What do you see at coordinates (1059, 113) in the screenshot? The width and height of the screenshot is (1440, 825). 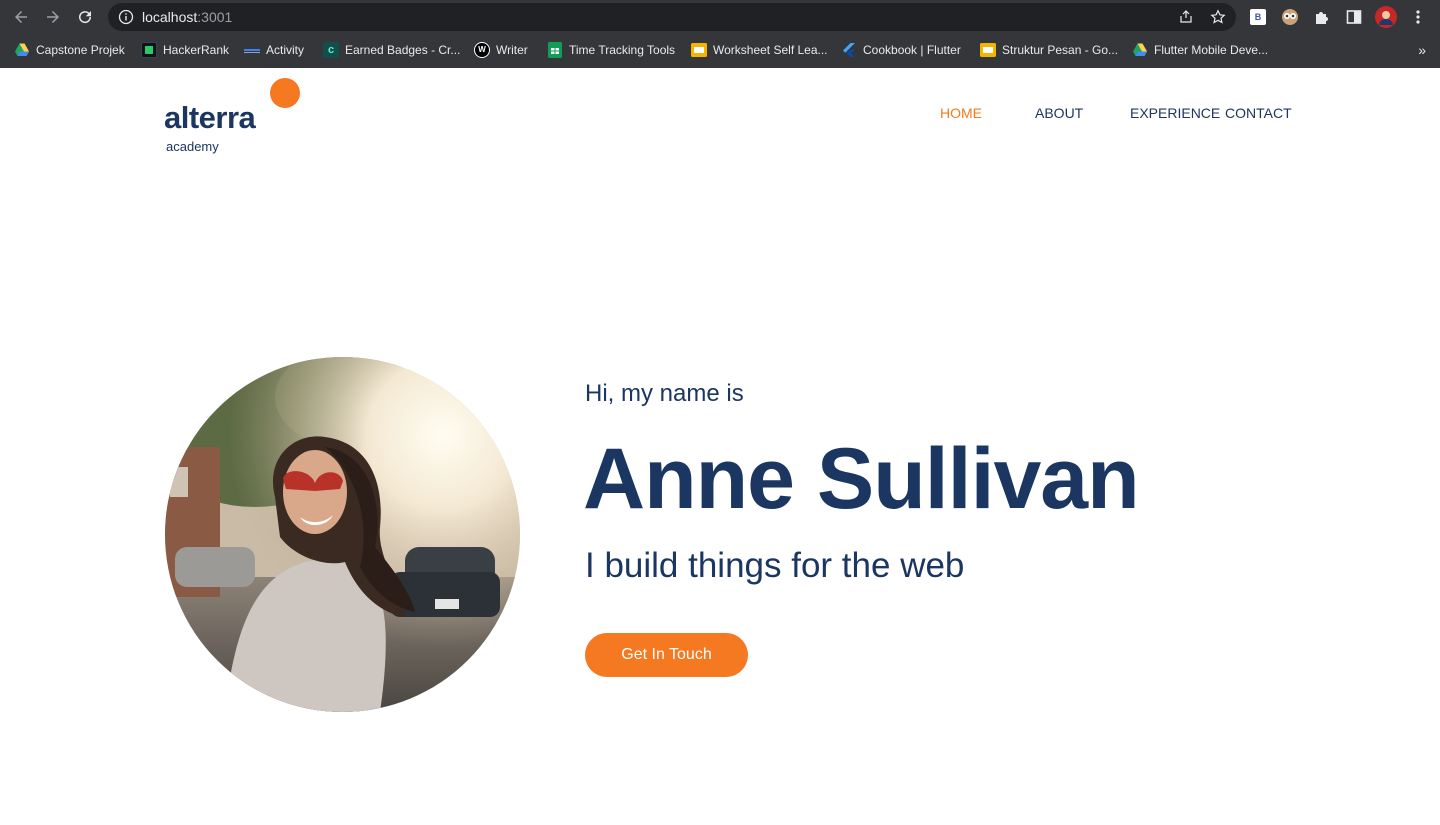 I see `nav-about: ABOUT` at bounding box center [1059, 113].